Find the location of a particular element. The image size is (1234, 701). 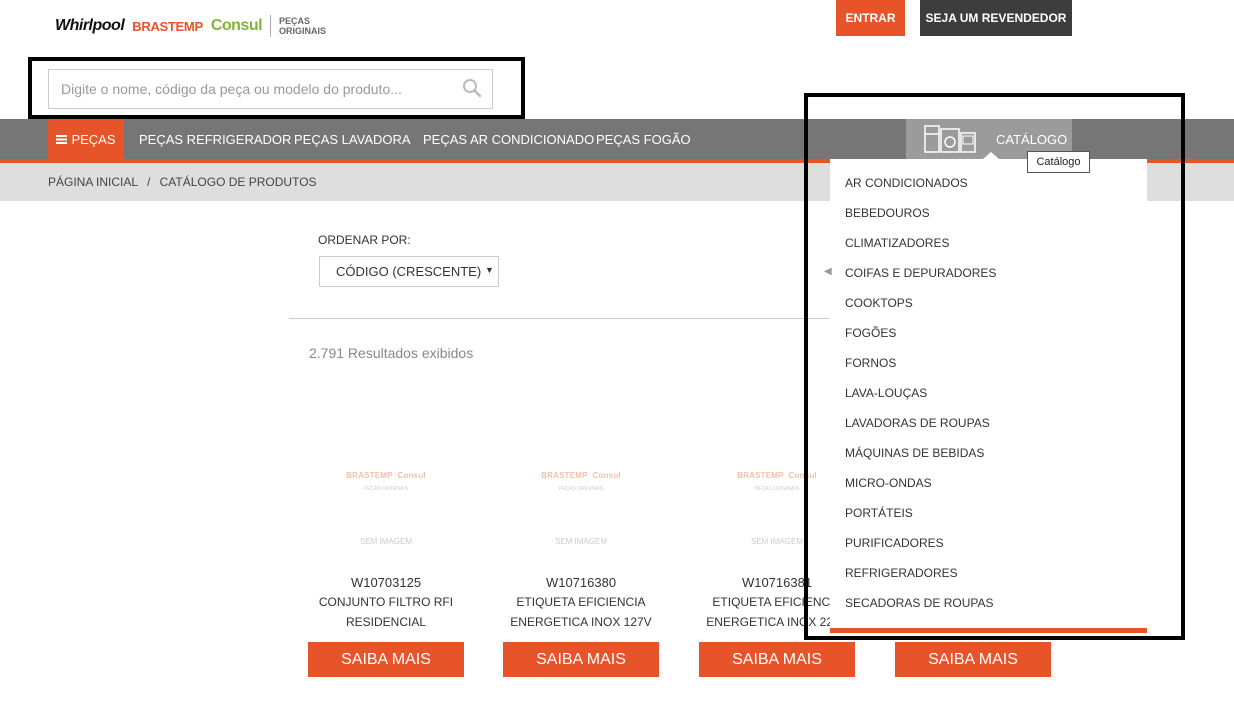

whirlpool-logo: Whirlpool is located at coordinates (90, 25).